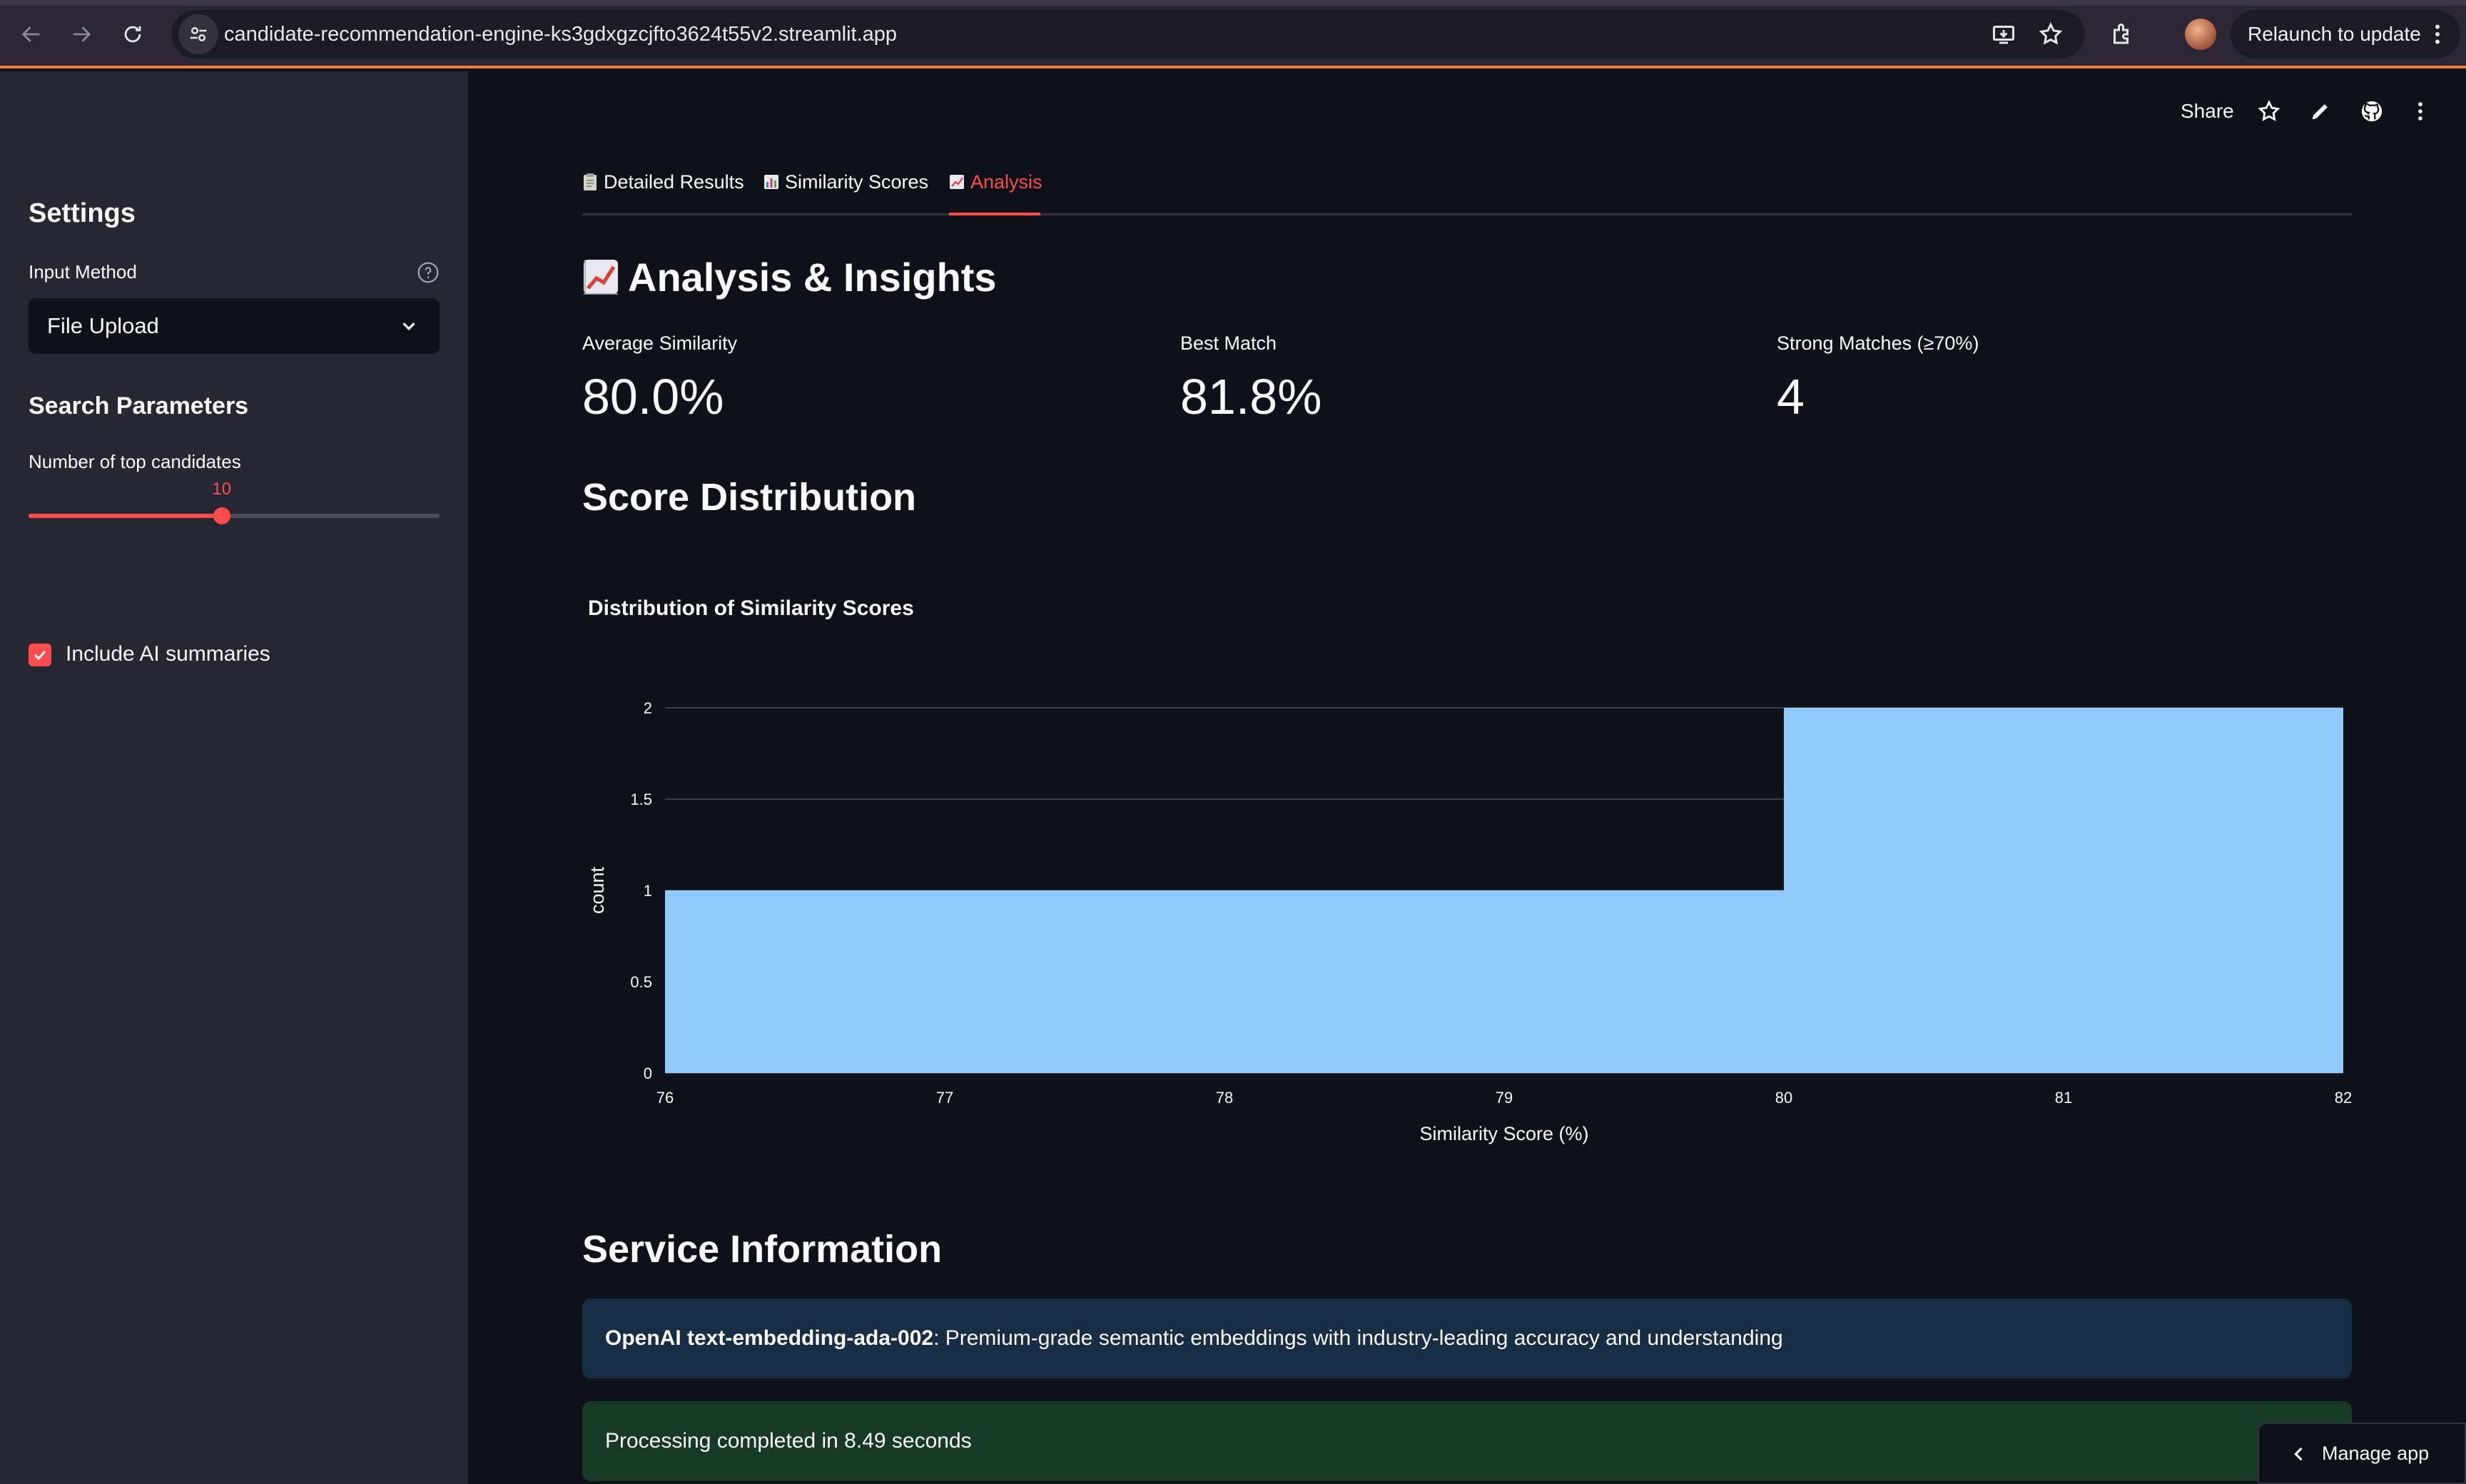  What do you see at coordinates (648, 1073) in the screenshot?
I see `y-tick-label: 0` at bounding box center [648, 1073].